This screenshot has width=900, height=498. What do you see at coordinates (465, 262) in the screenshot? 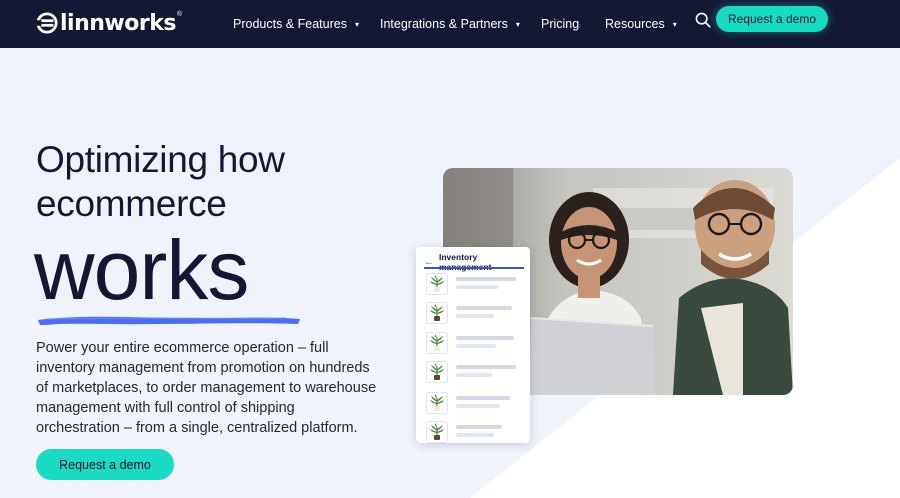
I see `inventory-card-title: Inventory management` at bounding box center [465, 262].